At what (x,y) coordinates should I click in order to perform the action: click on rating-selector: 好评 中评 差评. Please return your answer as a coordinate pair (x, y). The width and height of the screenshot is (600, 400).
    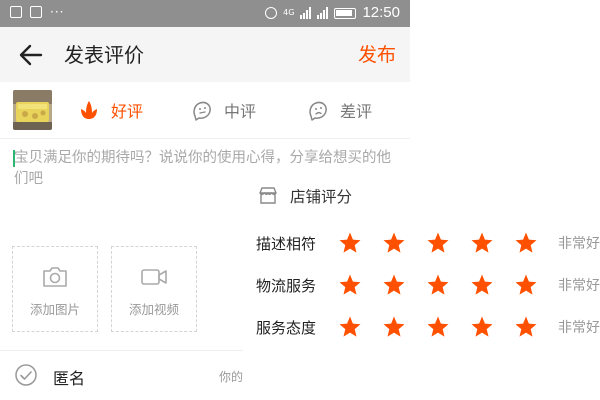
    Looking at the image, I should click on (205, 110).